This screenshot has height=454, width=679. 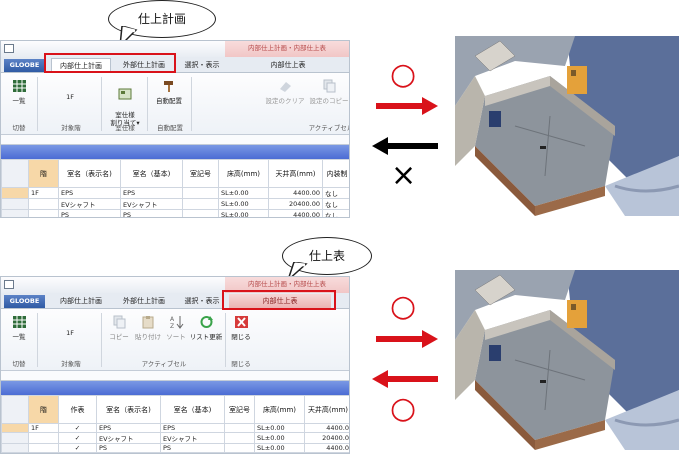 I want to click on copy-settings-label: 設定のコピー, so click(x=329, y=101).